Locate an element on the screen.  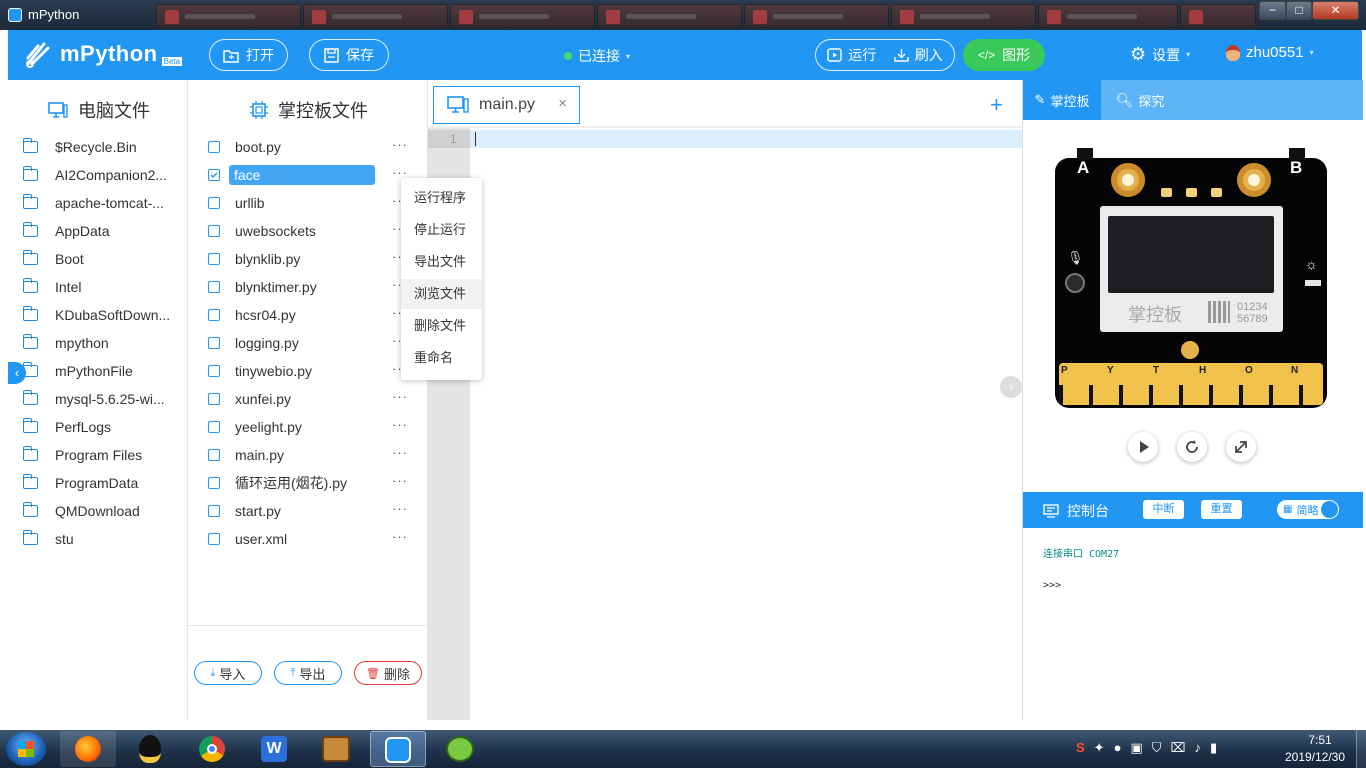
board-file-item: blynktimer.py ··· is located at coordinates (308, 287).